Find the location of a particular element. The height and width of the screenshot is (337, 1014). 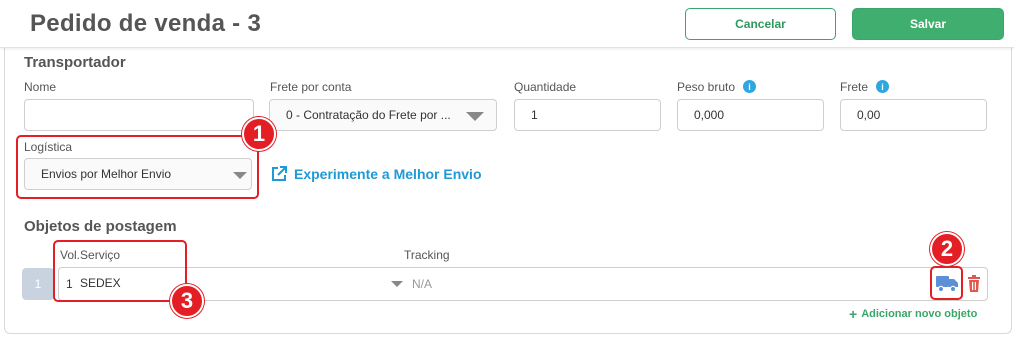

add-object-button: + Adicionar novo objeto is located at coordinates (913, 314).